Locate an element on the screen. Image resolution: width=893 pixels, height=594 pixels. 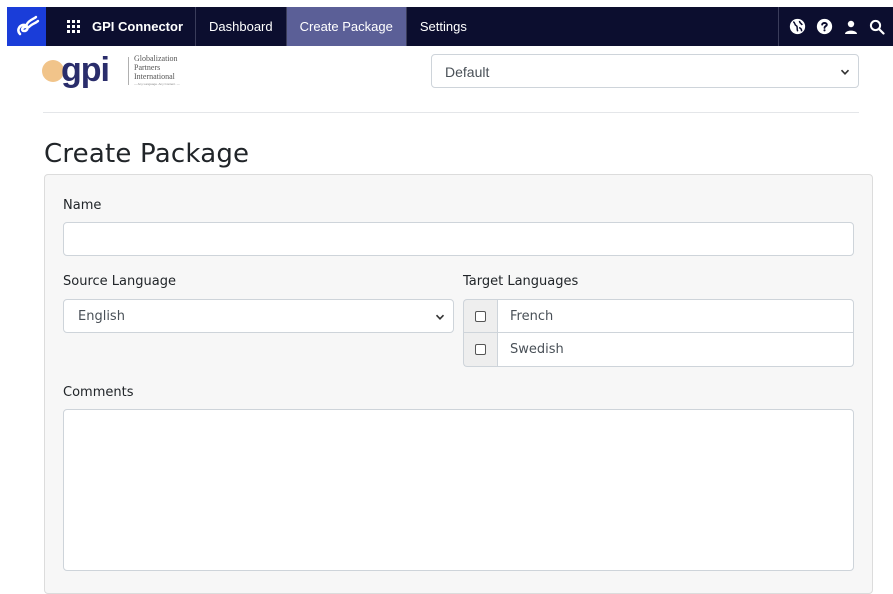
comments-label: Comments is located at coordinates (98, 392).